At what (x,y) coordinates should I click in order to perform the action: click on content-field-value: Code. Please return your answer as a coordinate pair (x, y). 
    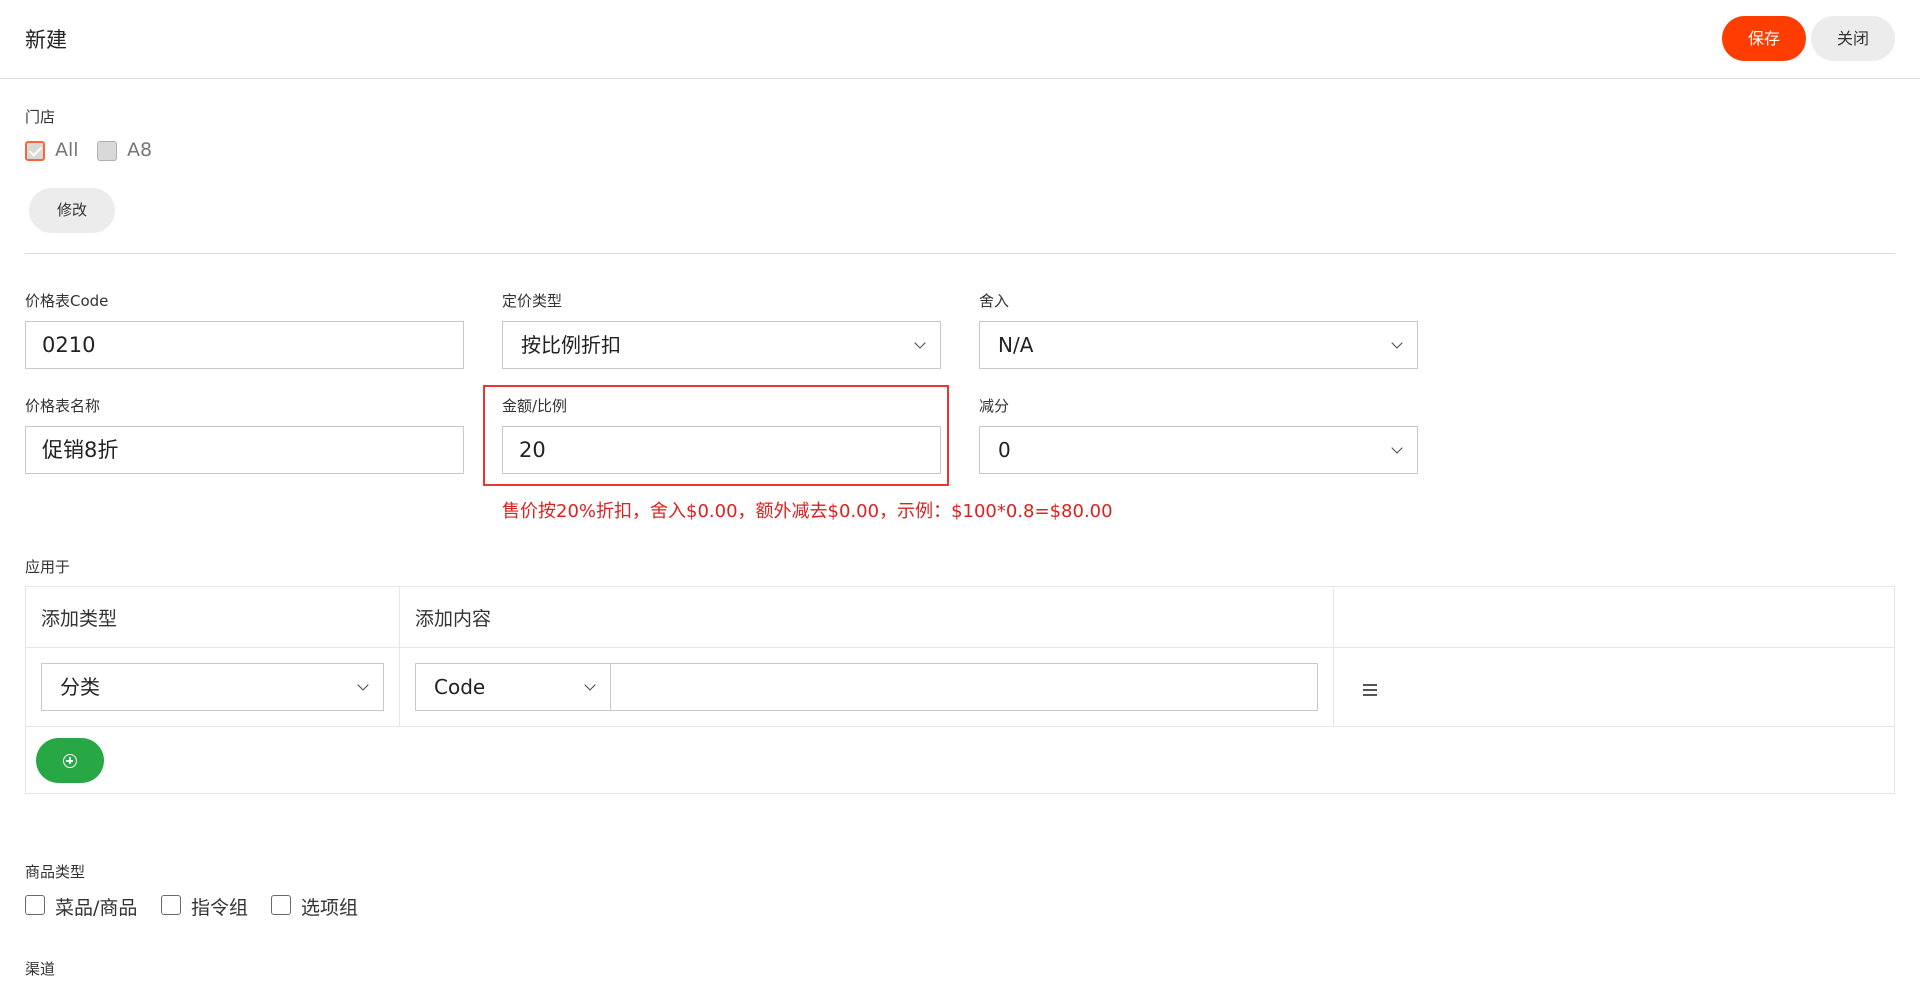
    Looking at the image, I should click on (460, 687).